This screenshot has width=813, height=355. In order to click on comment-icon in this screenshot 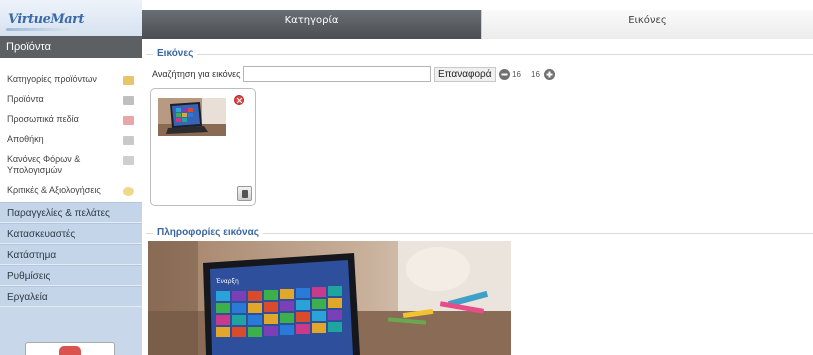, I will do `click(128, 191)`.